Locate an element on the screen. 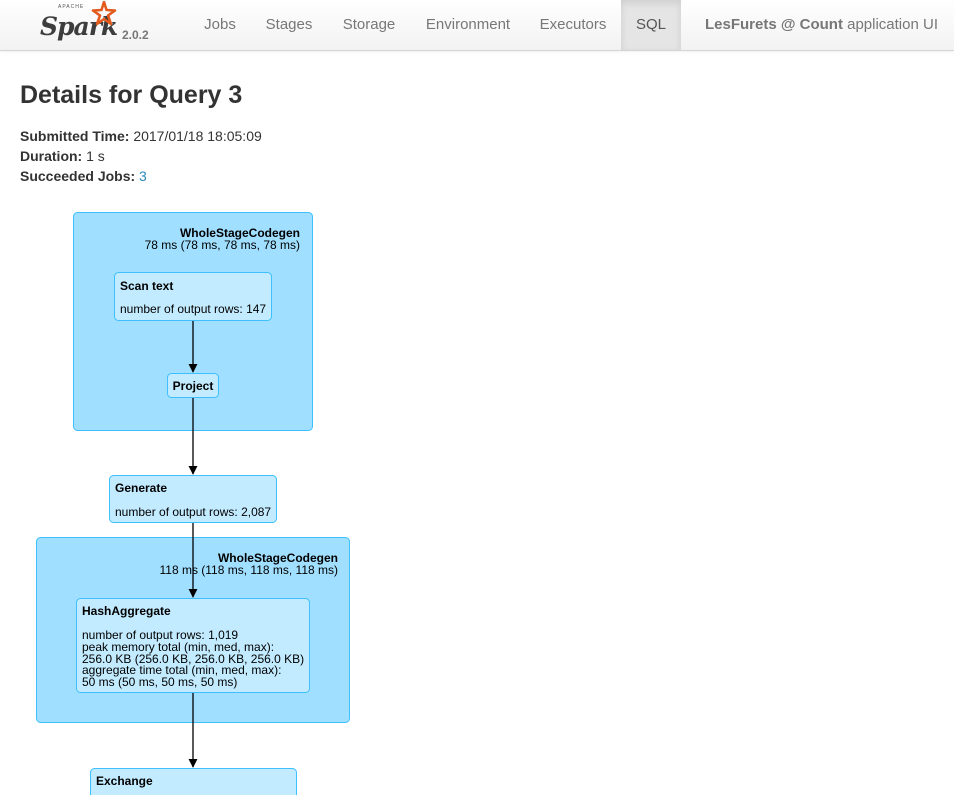 Image resolution: width=954 pixels, height=795 pixels. spark-logo: APACHE Spark 2.0.2 is located at coordinates (97, 25).